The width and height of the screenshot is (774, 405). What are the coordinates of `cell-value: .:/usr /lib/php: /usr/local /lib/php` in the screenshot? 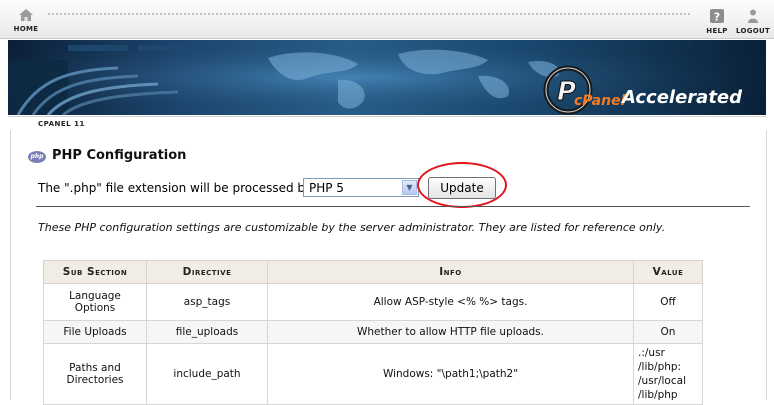 It's located at (668, 374).